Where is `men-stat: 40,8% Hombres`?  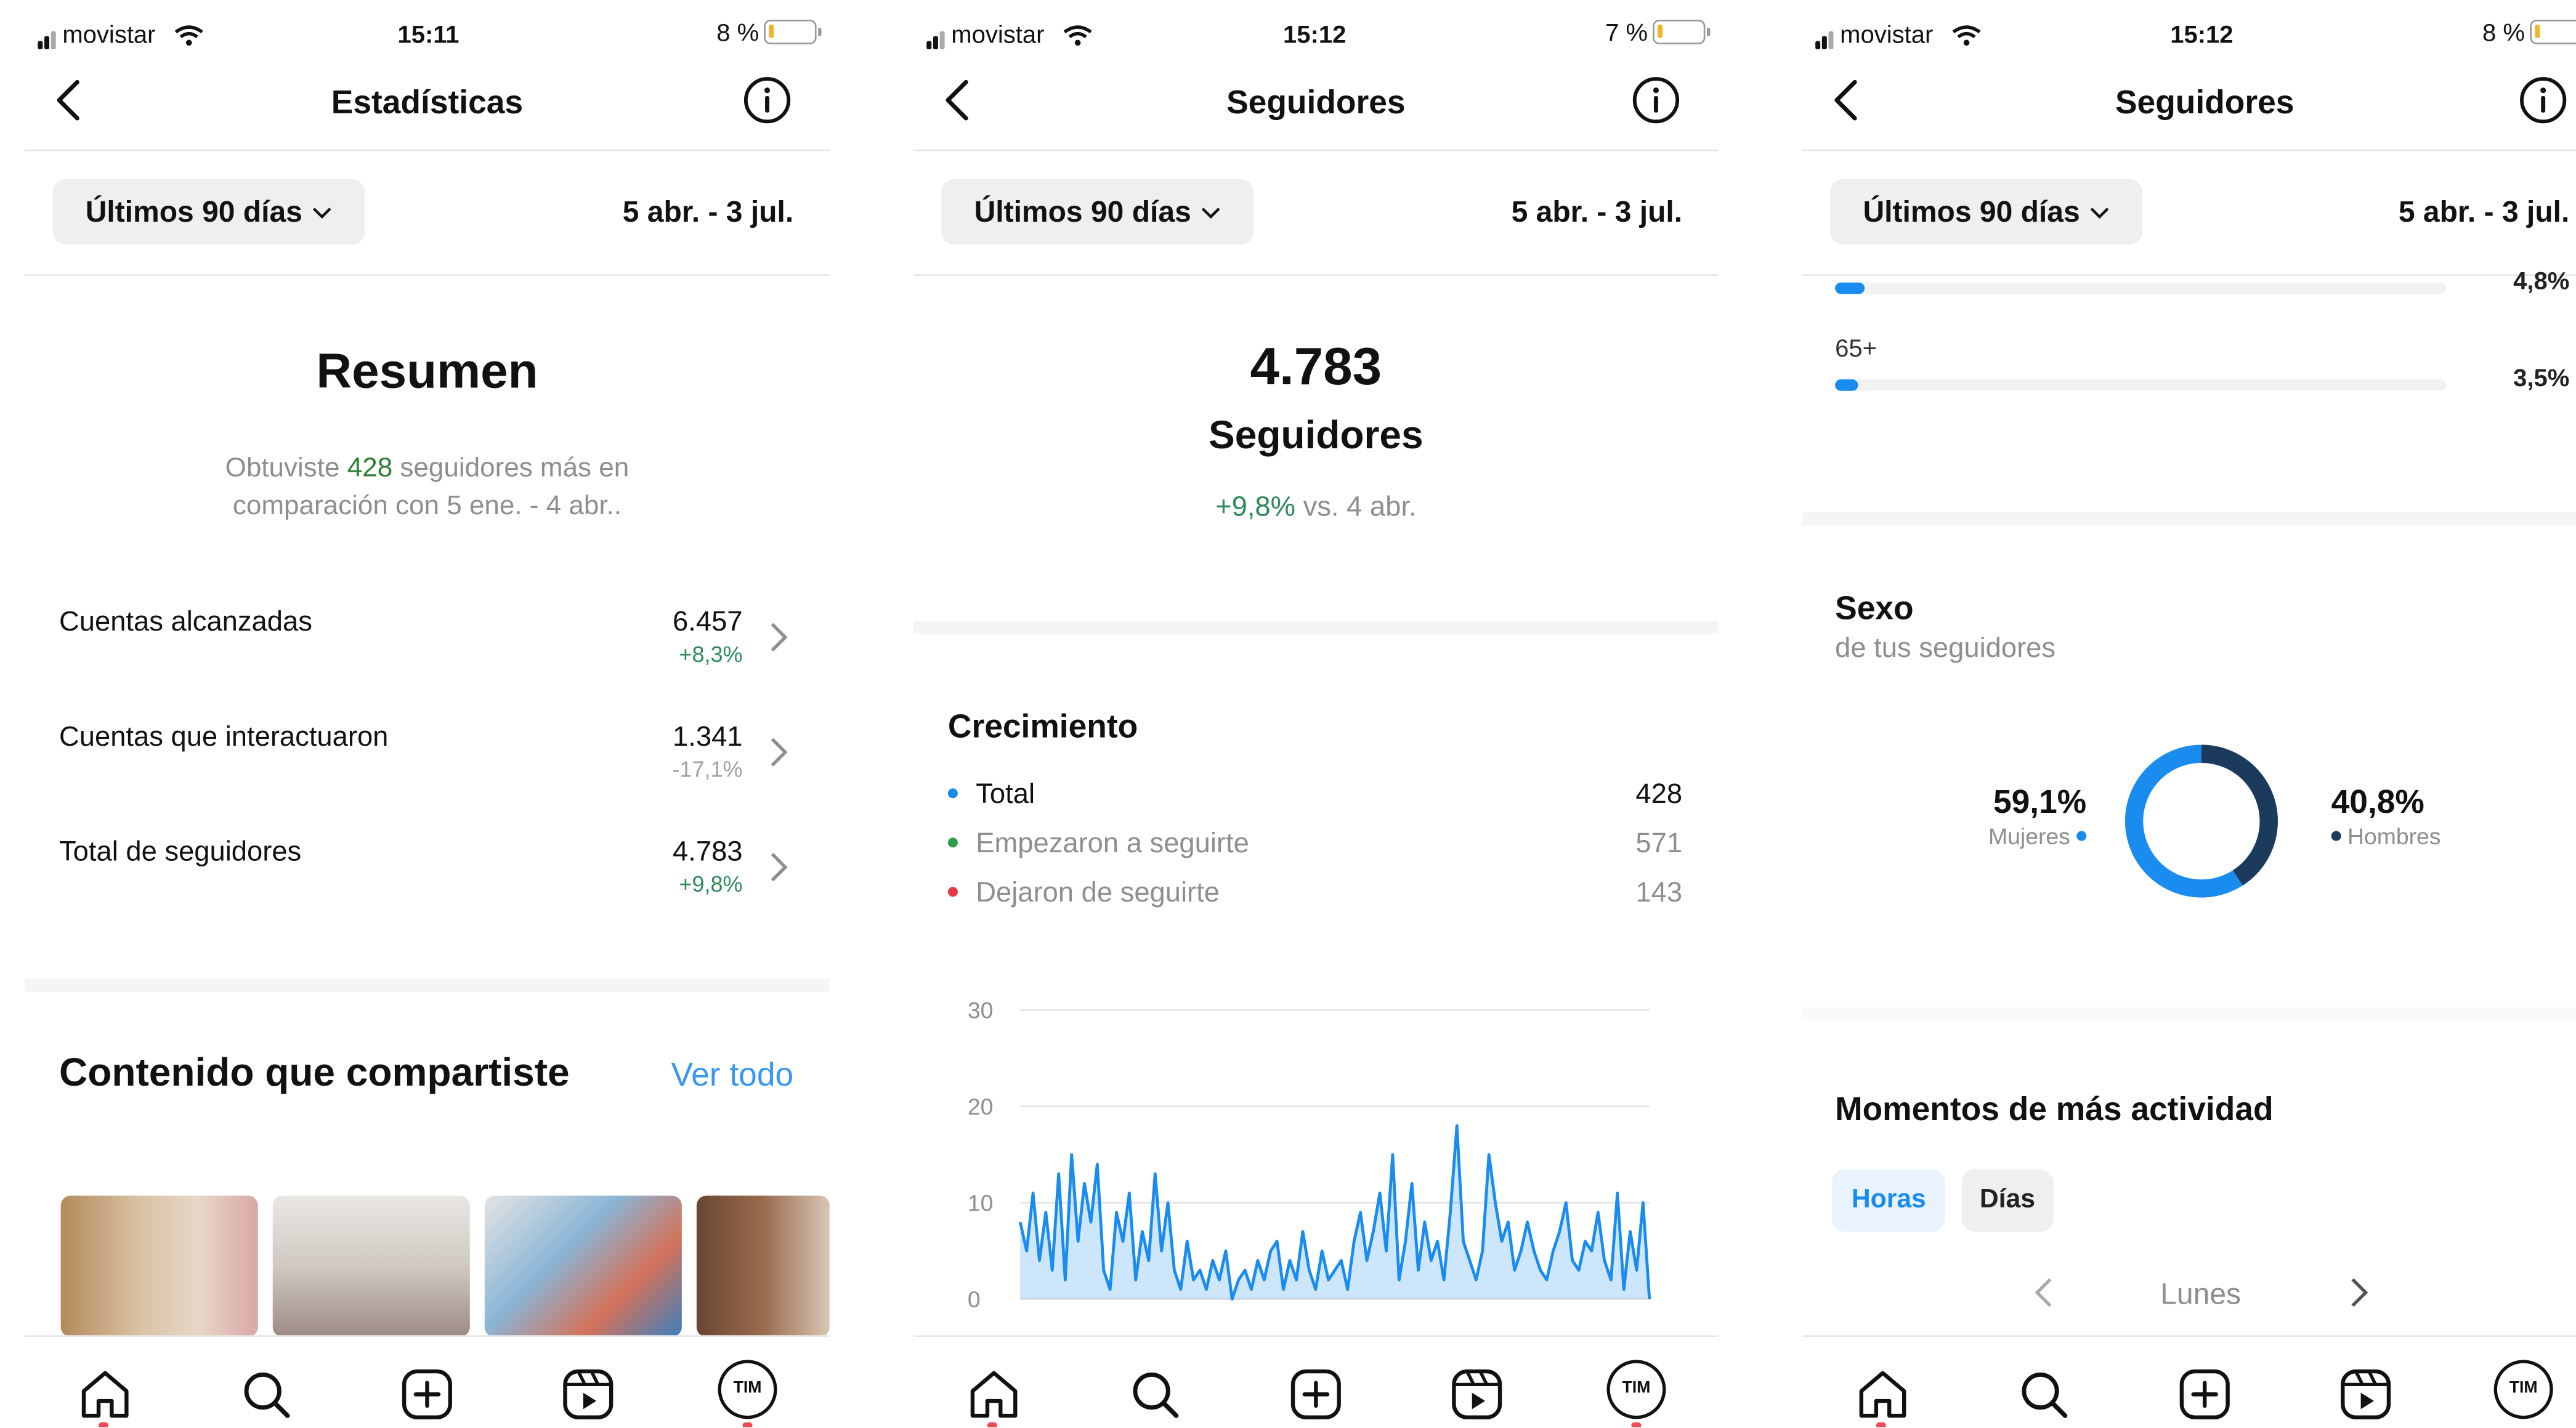
men-stat: 40,8% Hombres is located at coordinates (2385, 817).